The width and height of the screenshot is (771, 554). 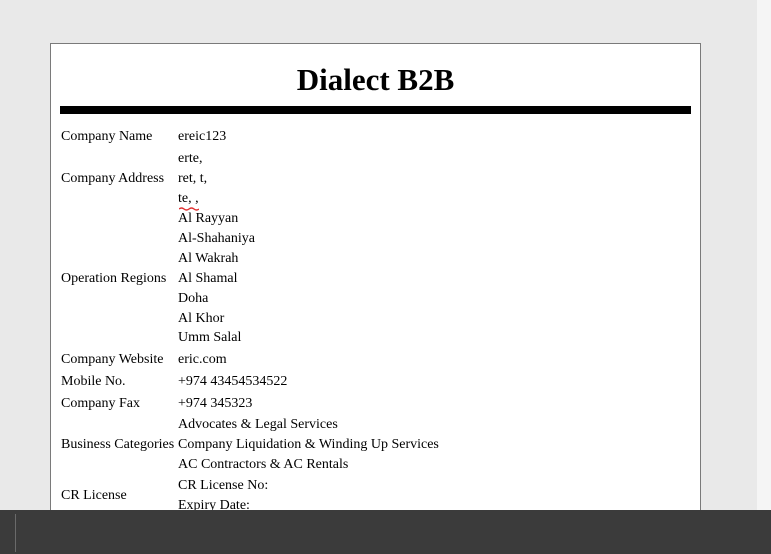 I want to click on company-address-label: Company Address, so click(x=113, y=178).